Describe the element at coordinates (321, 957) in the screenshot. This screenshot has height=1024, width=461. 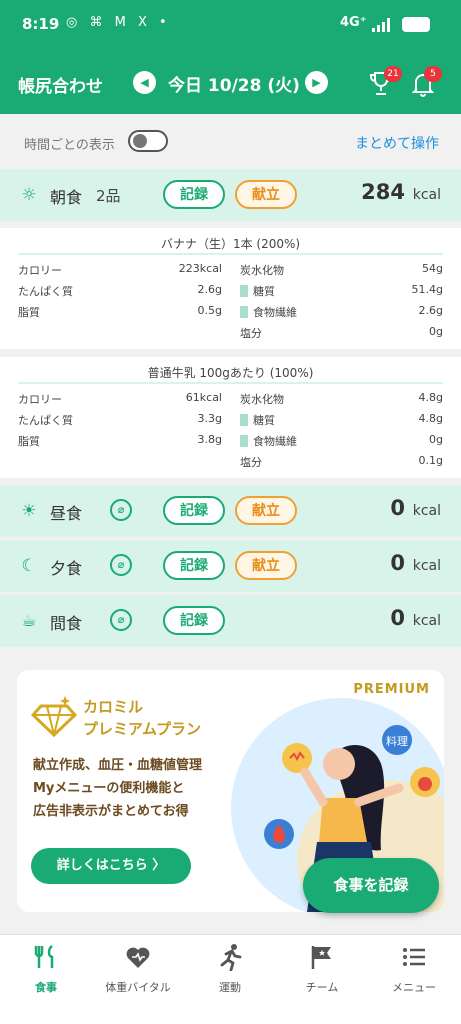
I see `flag-icon` at that location.